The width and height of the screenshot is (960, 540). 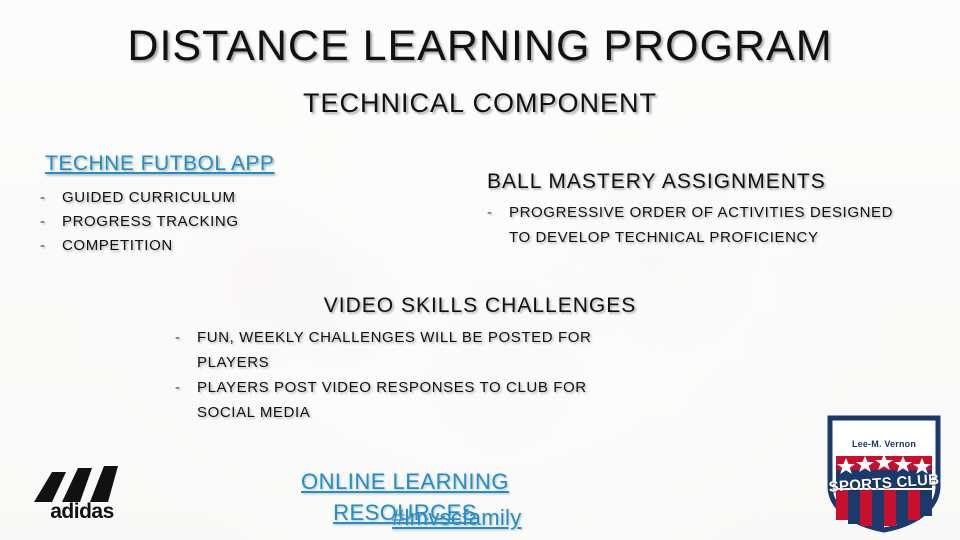 I want to click on club-crest: Lee-M. Vernon SPORTS CLUB, so click(x=884, y=473).